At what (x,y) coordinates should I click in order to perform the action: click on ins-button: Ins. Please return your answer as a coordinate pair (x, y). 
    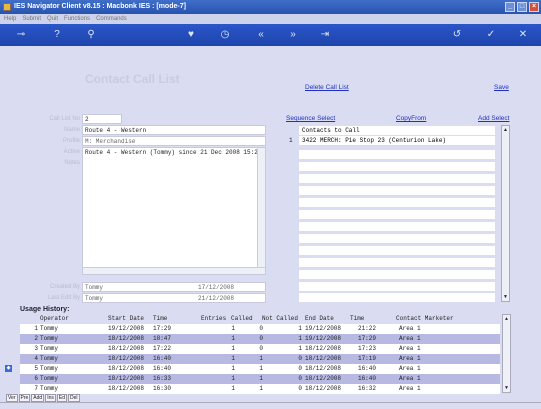
    Looking at the image, I should click on (50, 398).